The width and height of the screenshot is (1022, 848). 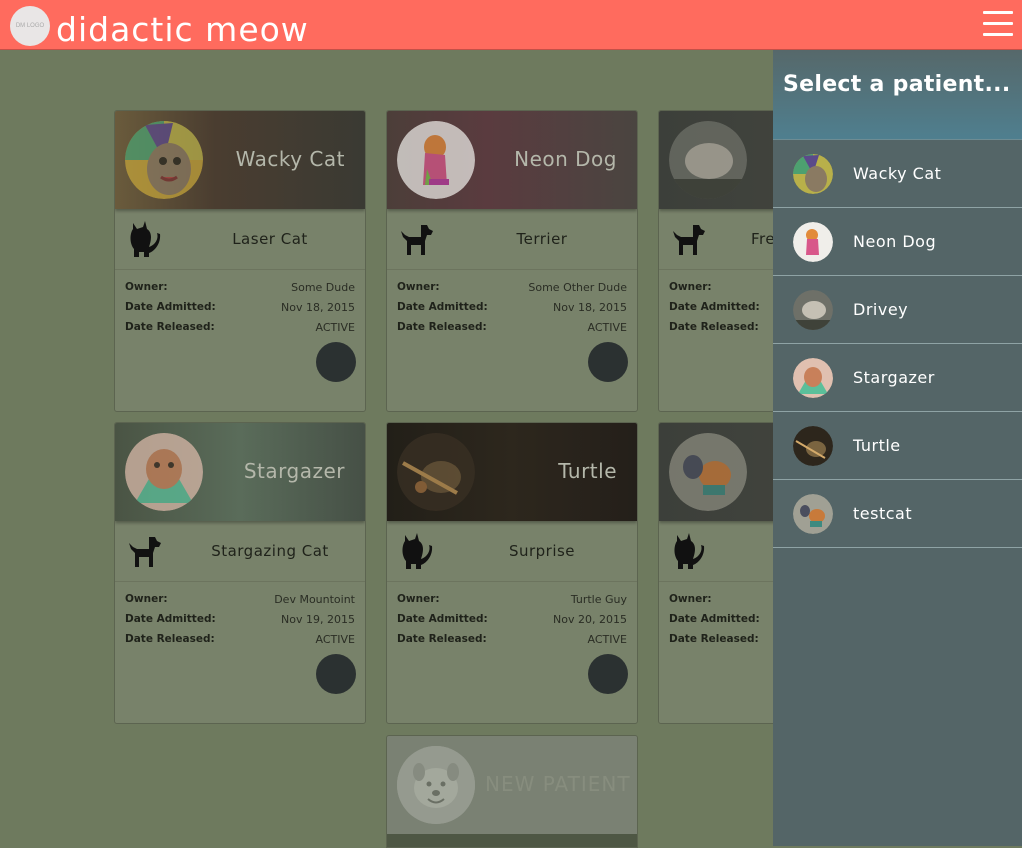 What do you see at coordinates (895, 241) in the screenshot?
I see `drawer-item-label: Neon Dog` at bounding box center [895, 241].